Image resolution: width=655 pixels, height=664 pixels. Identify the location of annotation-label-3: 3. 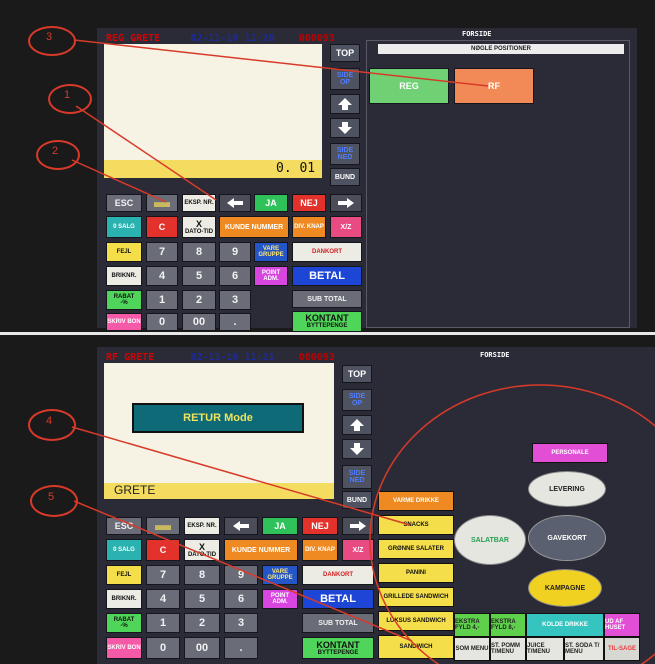
(49, 37).